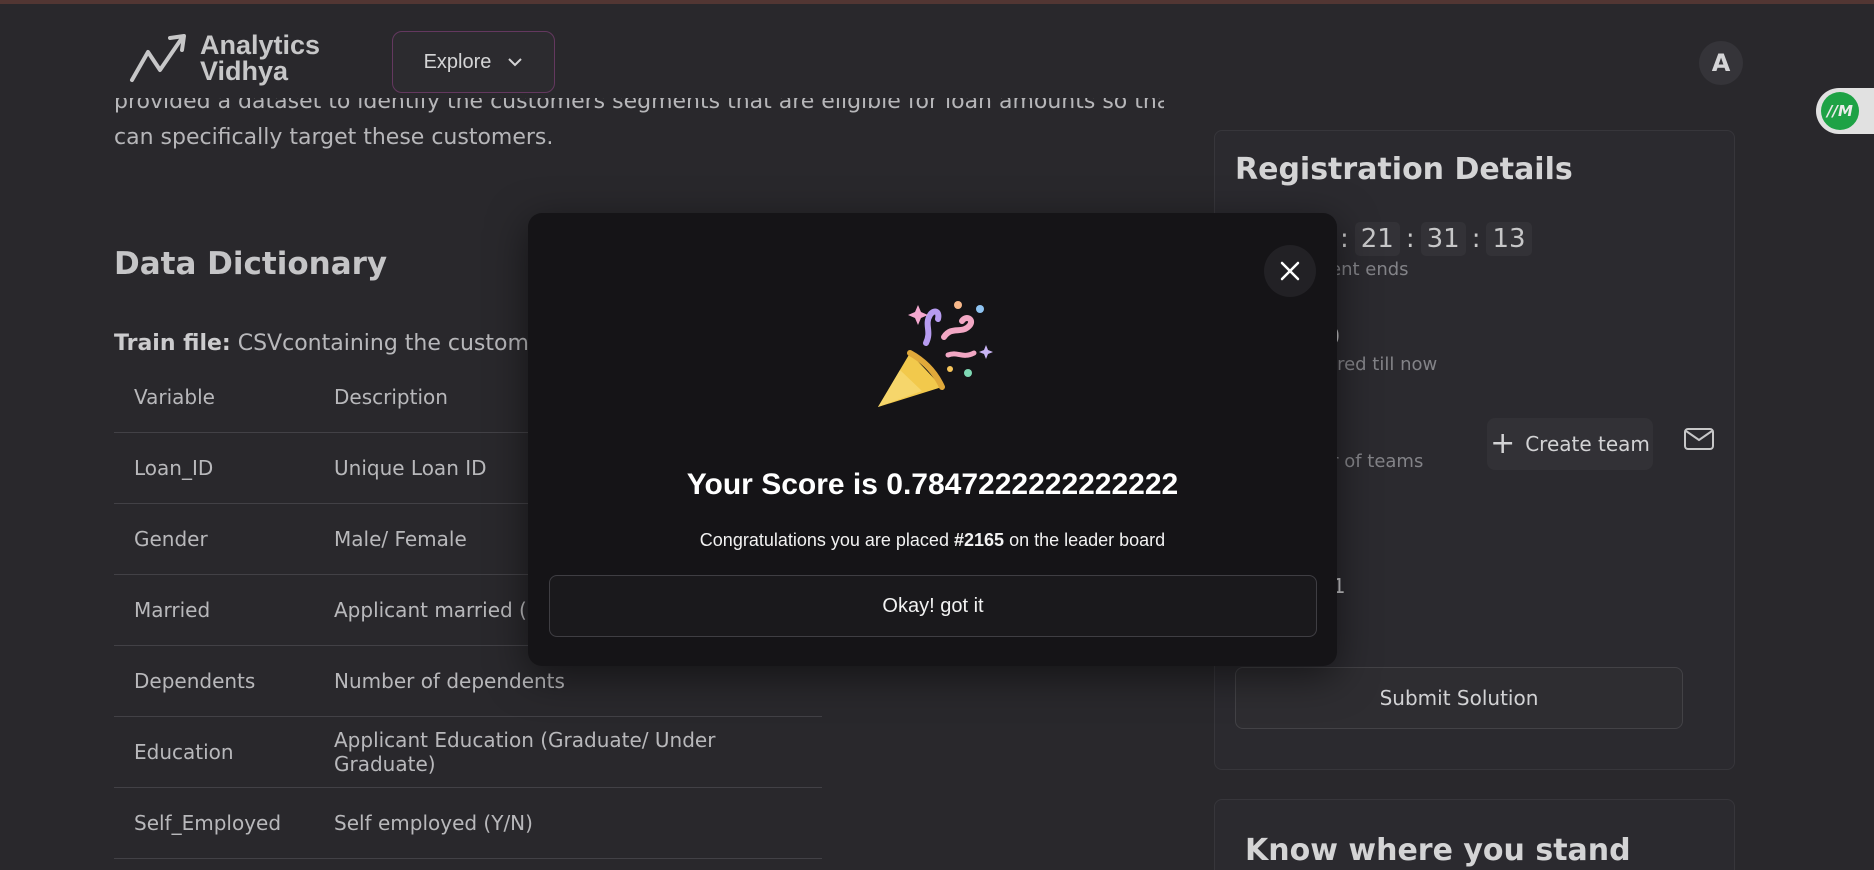 The image size is (1874, 870). I want to click on close-icon, so click(1290, 271).